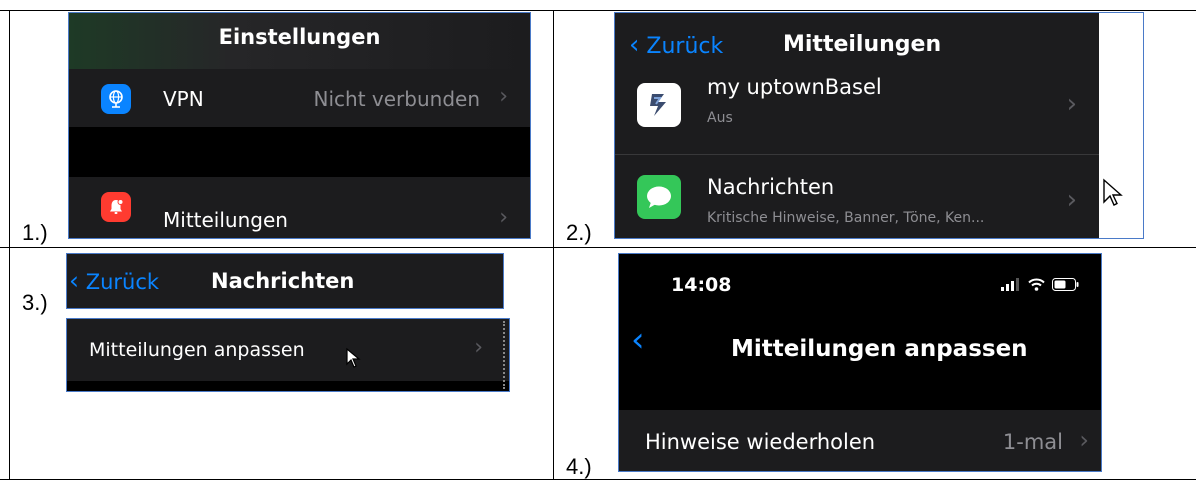 Image resolution: width=1196 pixels, height=480 pixels. I want to click on app-status: Aus, so click(720, 118).